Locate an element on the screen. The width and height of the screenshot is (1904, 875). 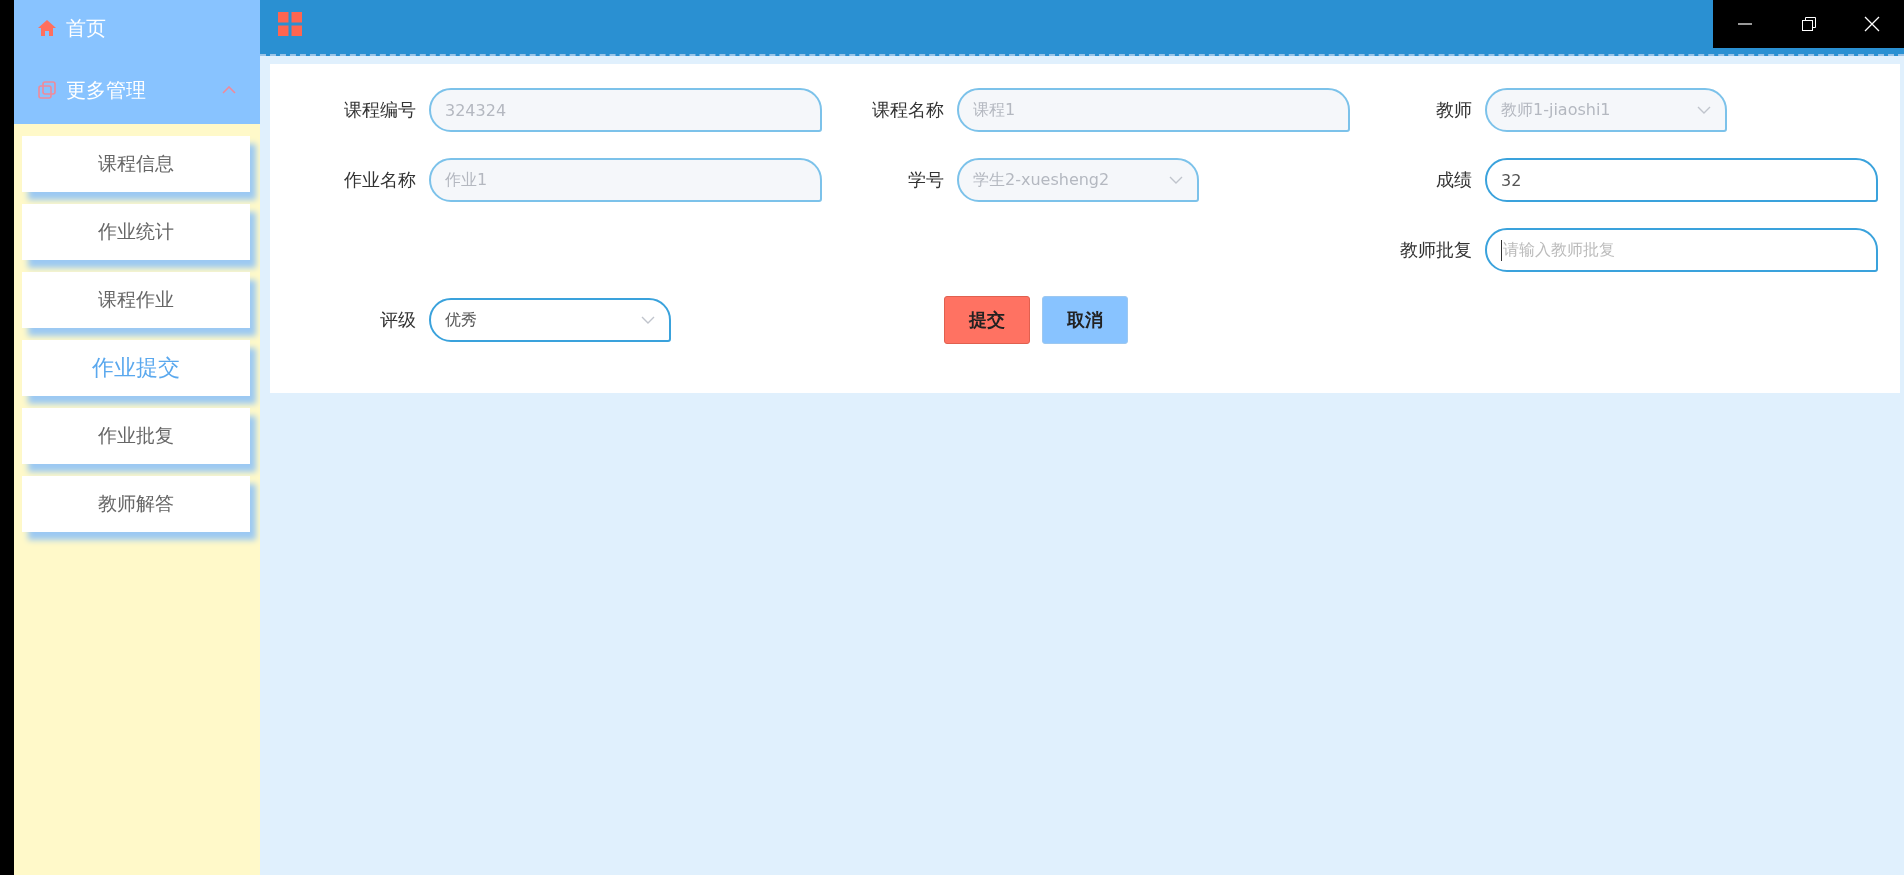
submenu-item: 作业统计 is located at coordinates (136, 232).